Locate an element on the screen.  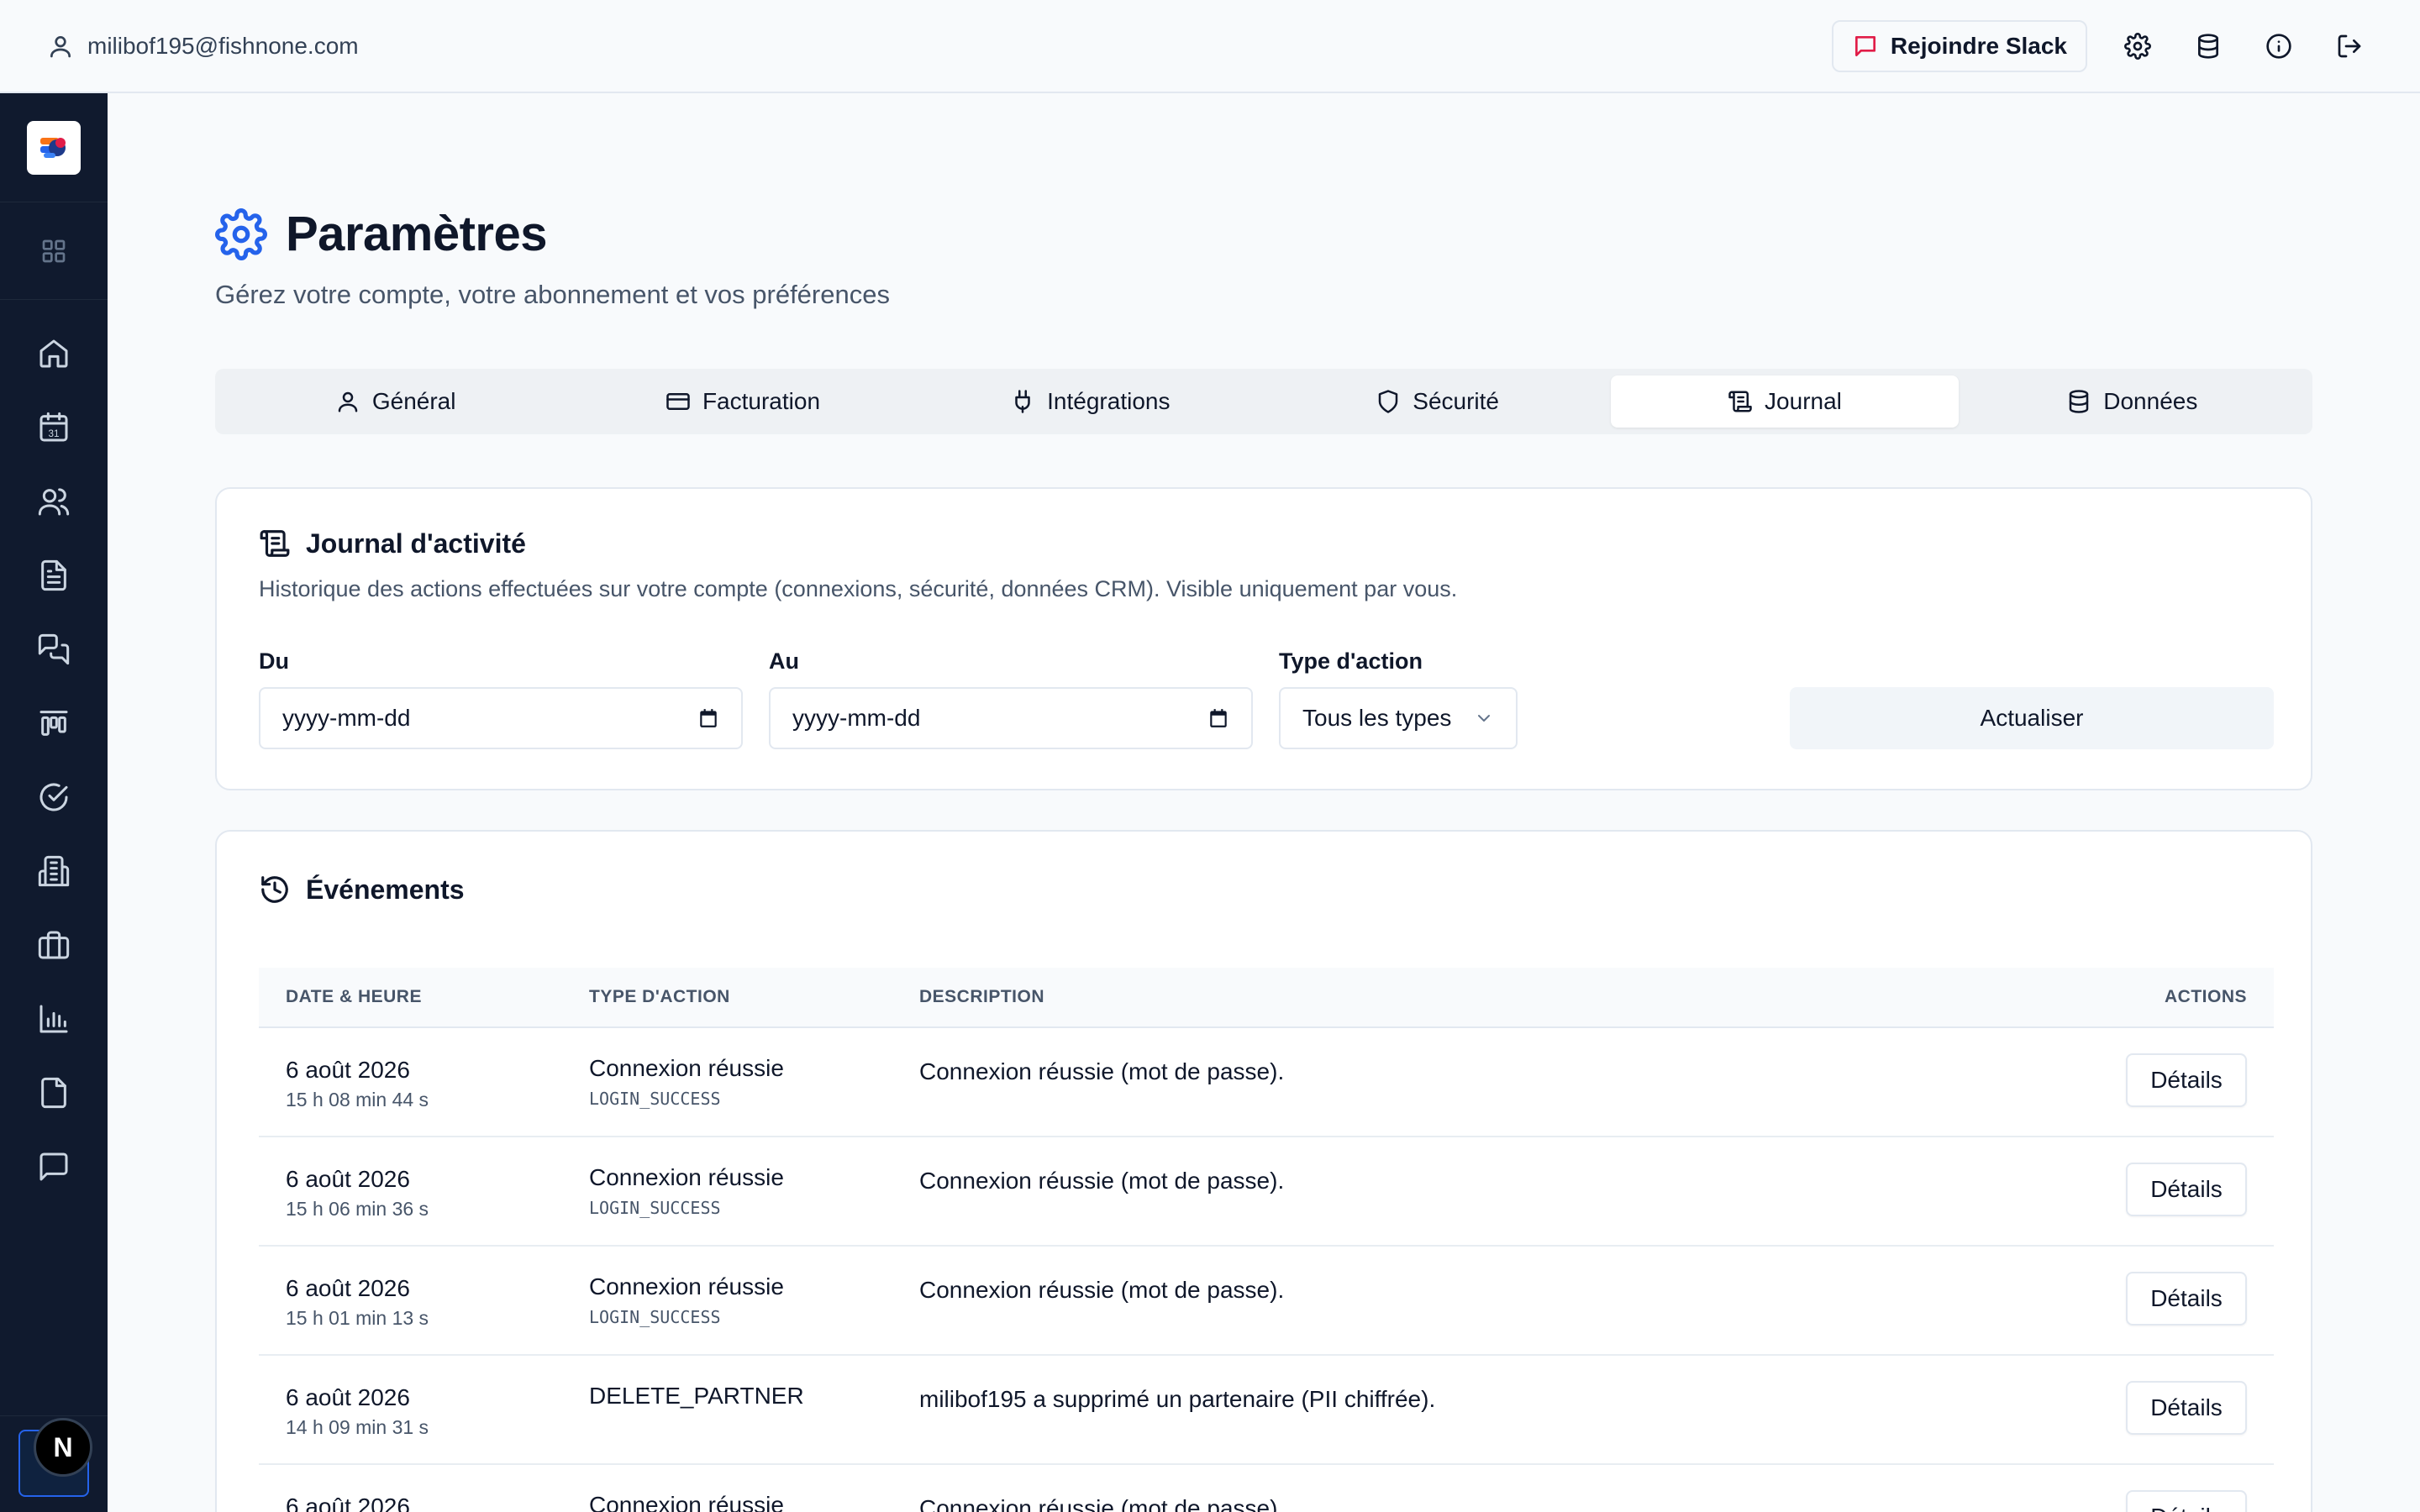
file-icon is located at coordinates (53, 1093).